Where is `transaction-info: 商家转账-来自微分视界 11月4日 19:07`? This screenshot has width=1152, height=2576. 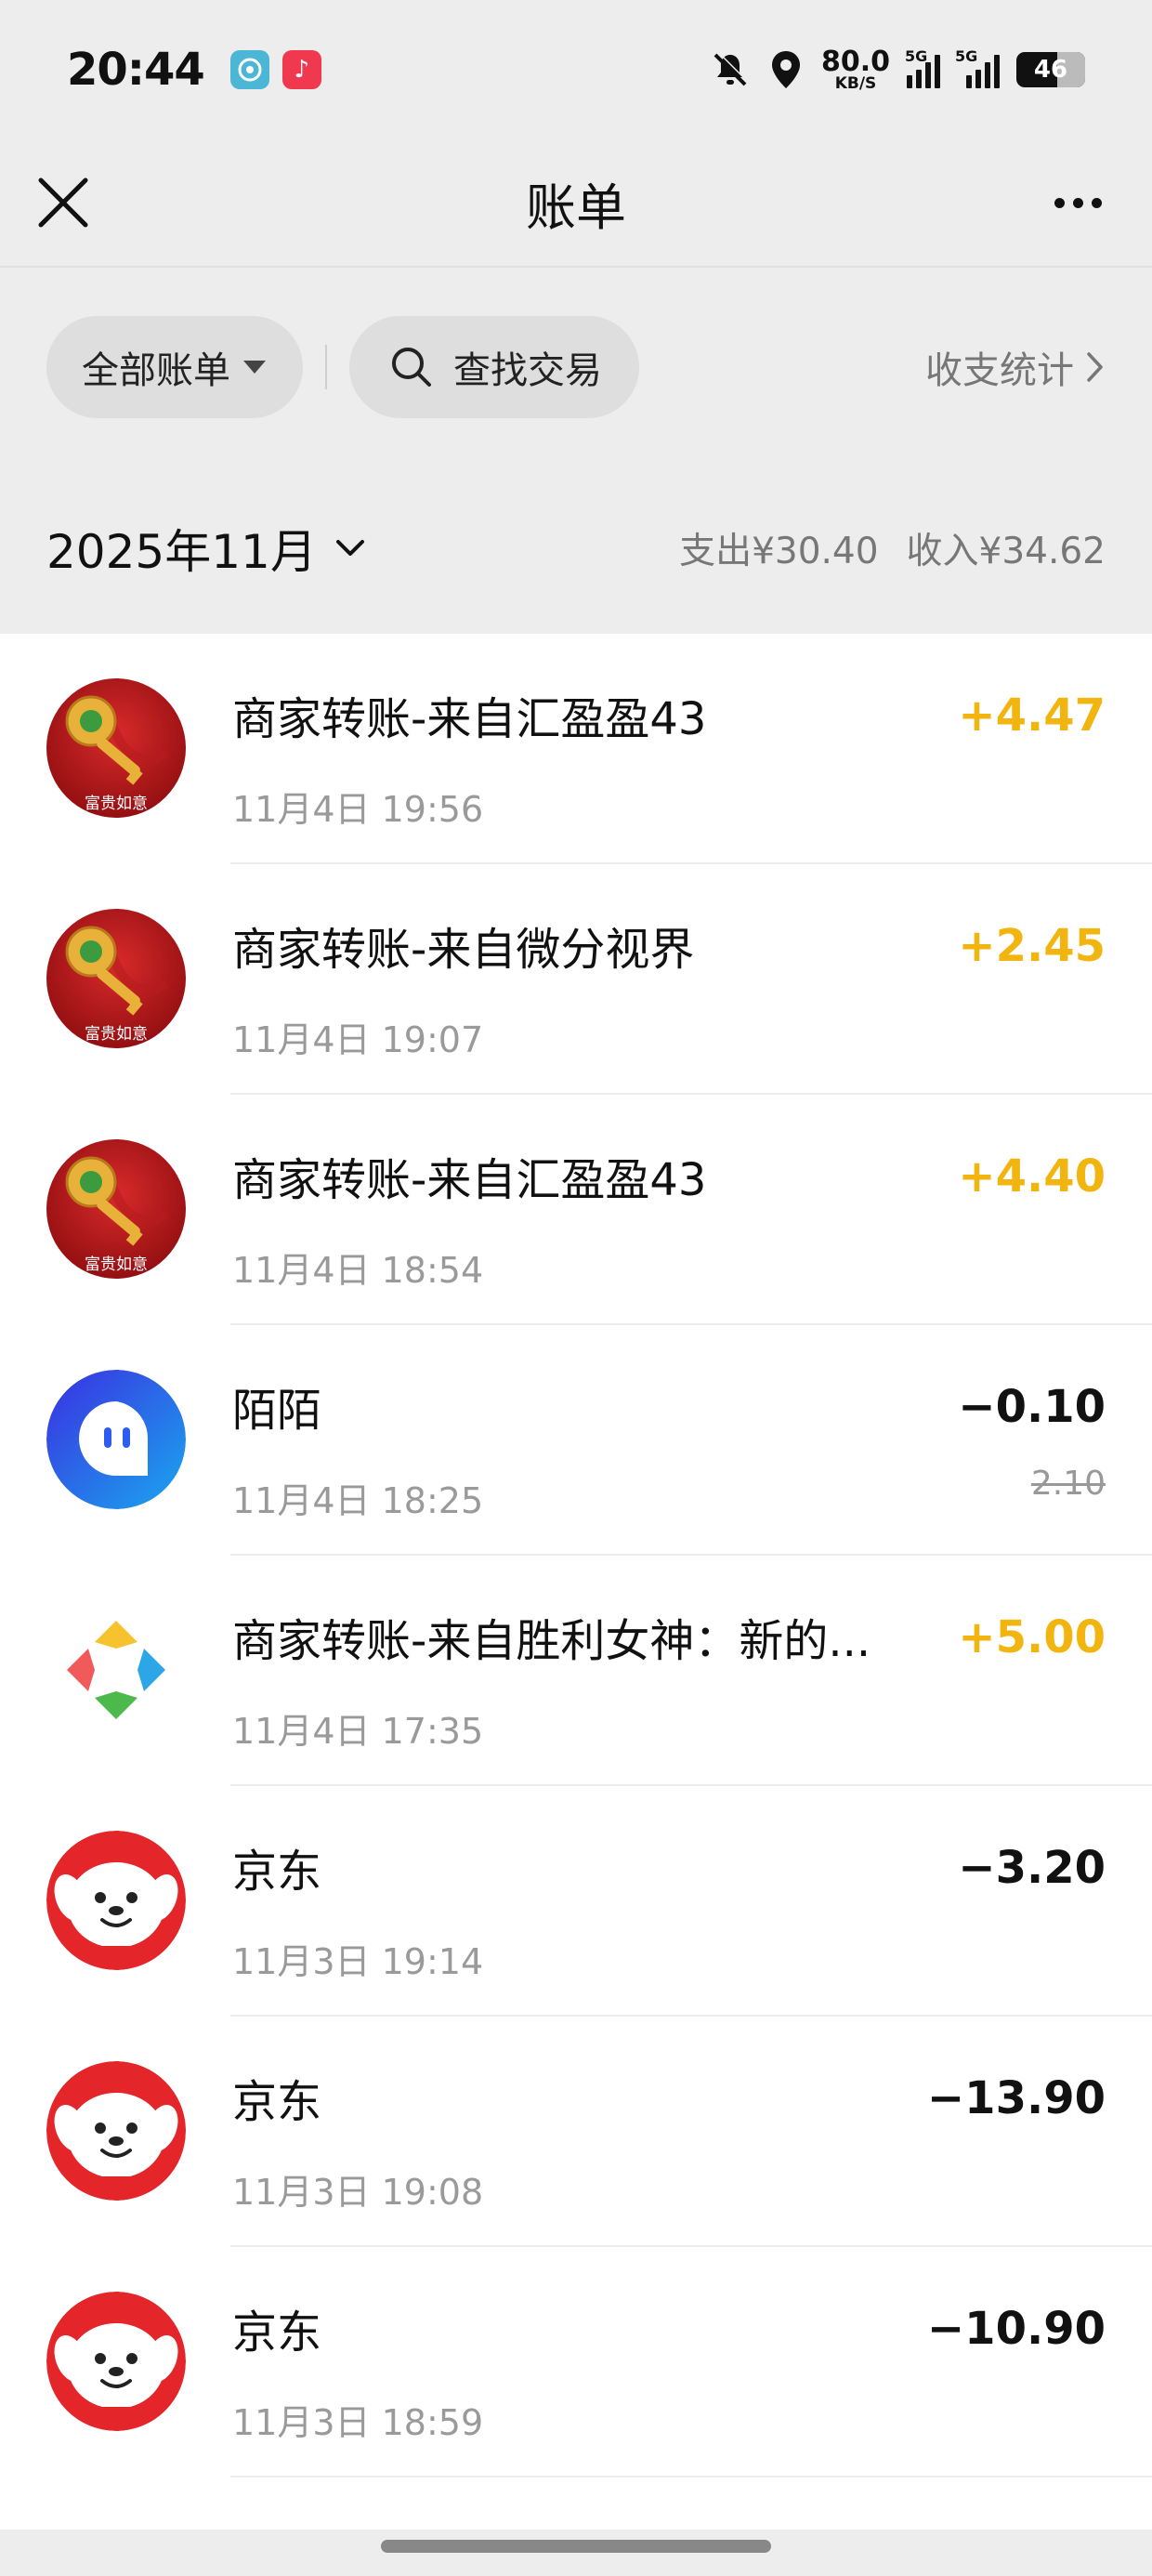
transaction-info: 商家转账-来自微分视界 11月4日 19:07 is located at coordinates (463, 987).